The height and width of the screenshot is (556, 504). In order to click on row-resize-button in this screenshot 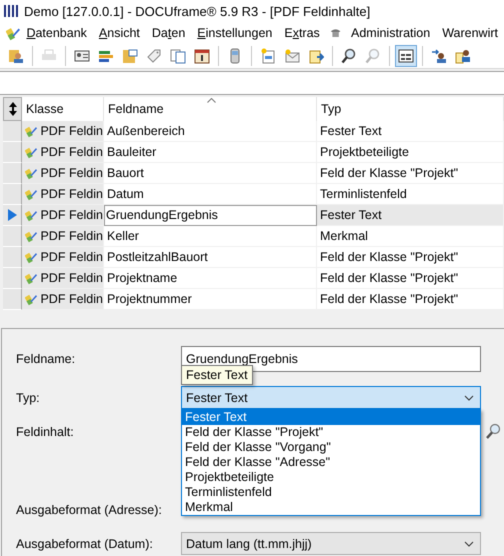, I will do `click(12, 109)`.